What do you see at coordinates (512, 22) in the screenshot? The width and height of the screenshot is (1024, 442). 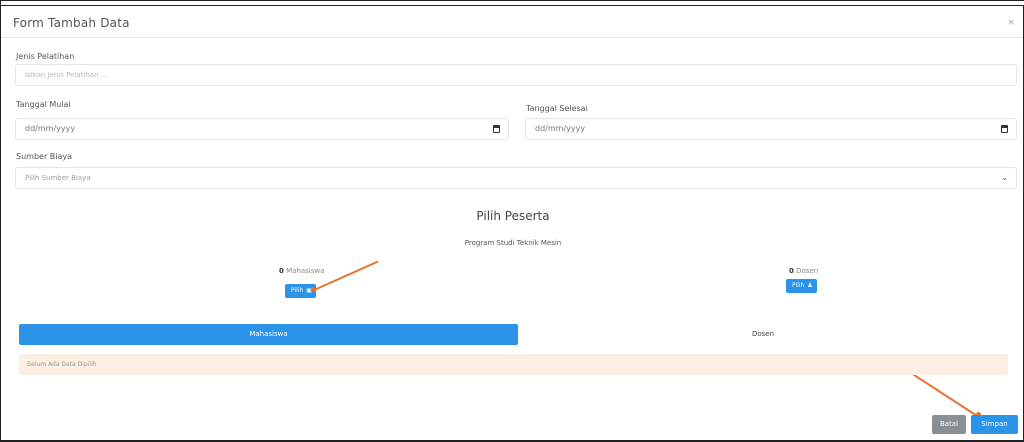 I see `modal-header: Form Tambah Data ×` at bounding box center [512, 22].